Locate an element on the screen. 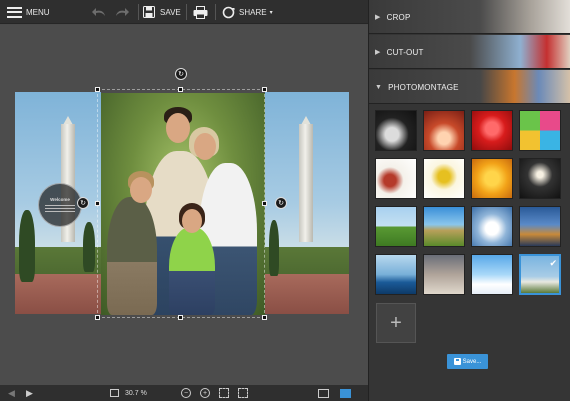 The width and height of the screenshot is (570, 401). rotate-right-photo-button: ↻ is located at coordinates (281, 203).